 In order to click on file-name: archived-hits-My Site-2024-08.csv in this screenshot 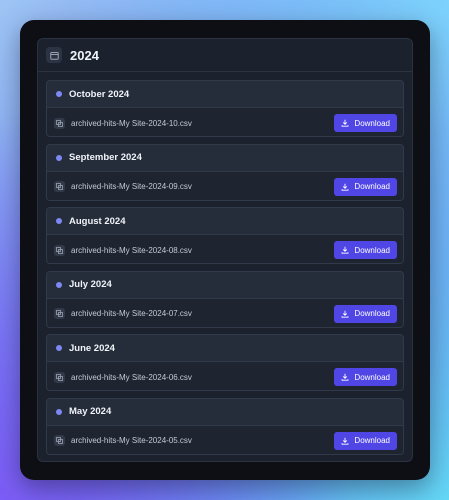, I will do `click(131, 250)`.